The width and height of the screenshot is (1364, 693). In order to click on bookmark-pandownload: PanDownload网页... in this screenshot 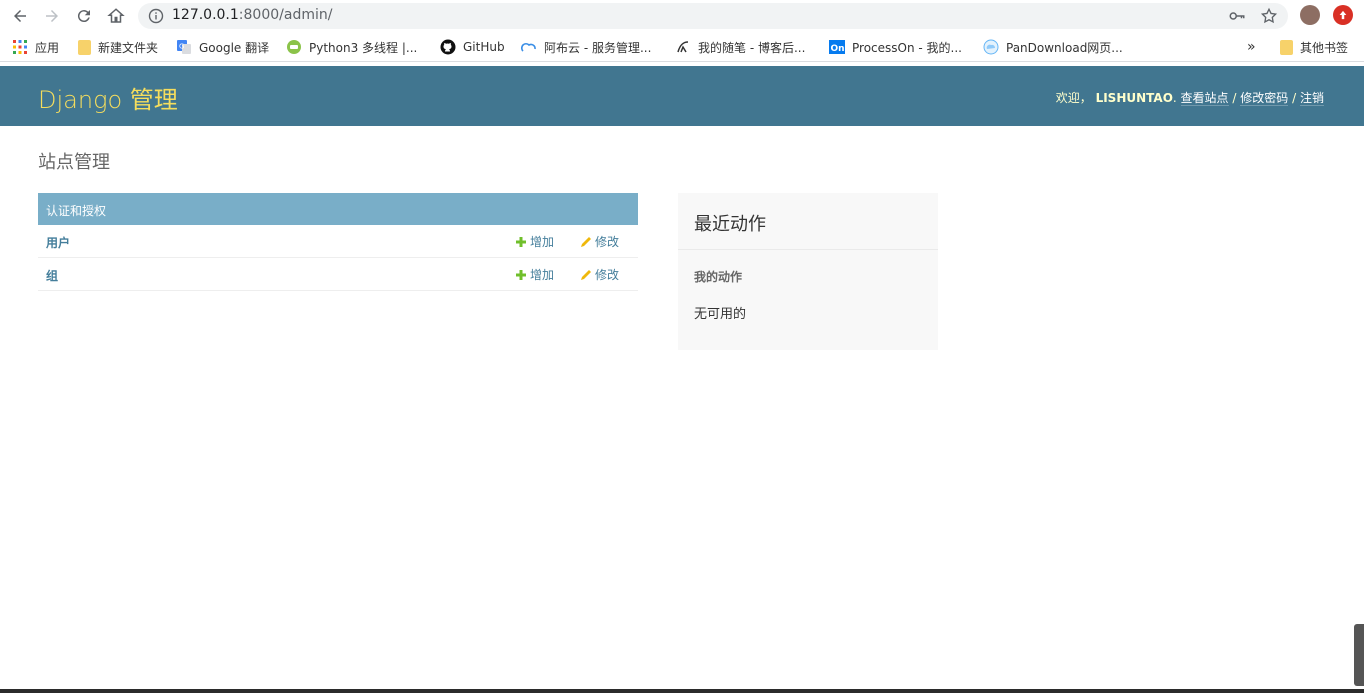, I will do `click(1053, 47)`.